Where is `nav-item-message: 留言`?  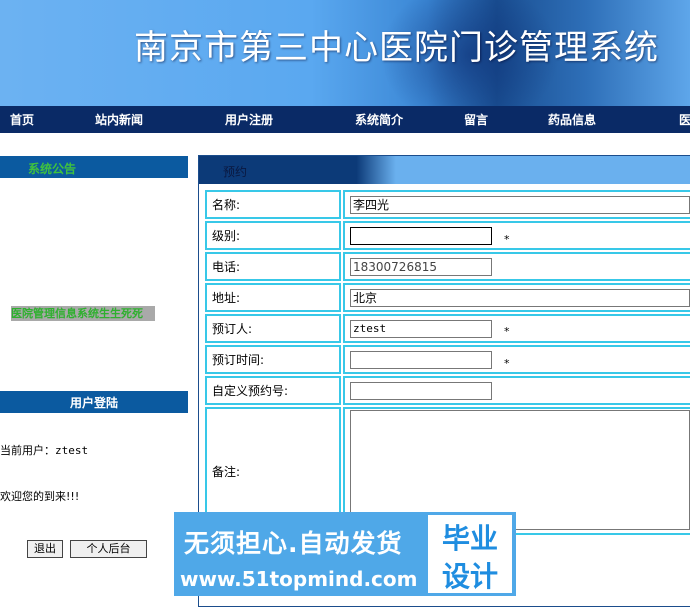 nav-item-message: 留言 is located at coordinates (476, 119).